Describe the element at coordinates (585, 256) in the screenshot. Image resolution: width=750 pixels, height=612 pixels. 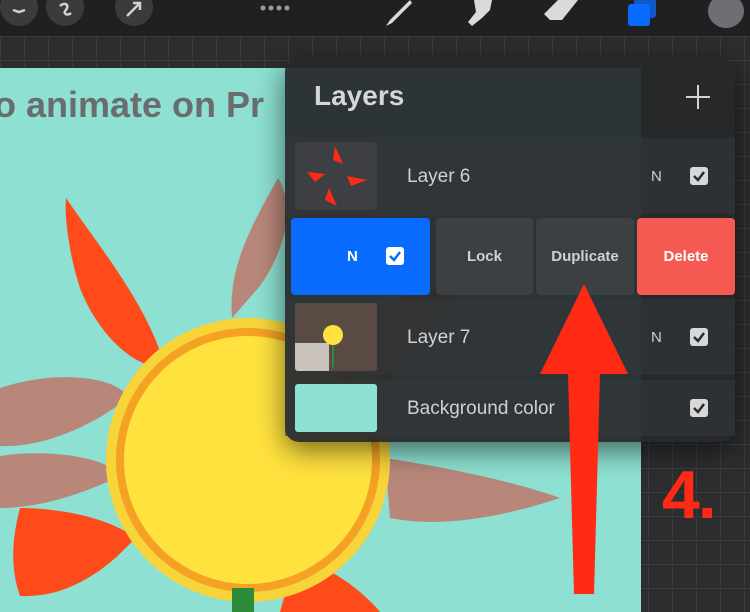
I see `duplicate-button: Duplicate` at that location.